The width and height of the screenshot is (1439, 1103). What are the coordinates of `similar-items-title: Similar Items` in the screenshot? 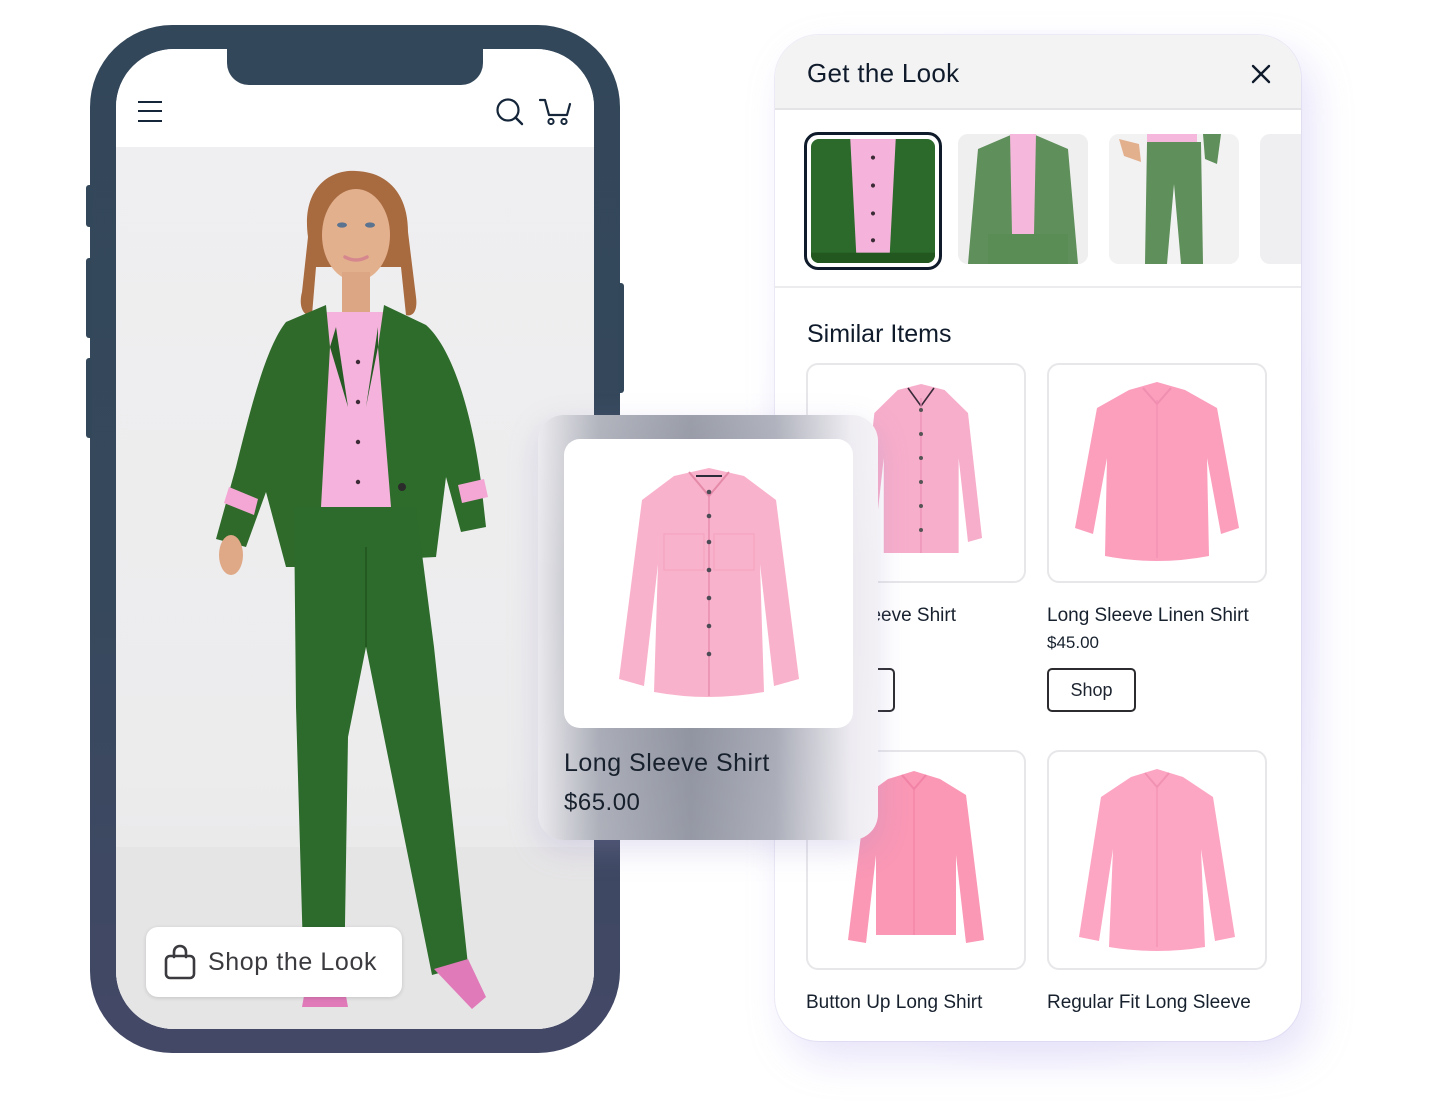 It's located at (879, 334).